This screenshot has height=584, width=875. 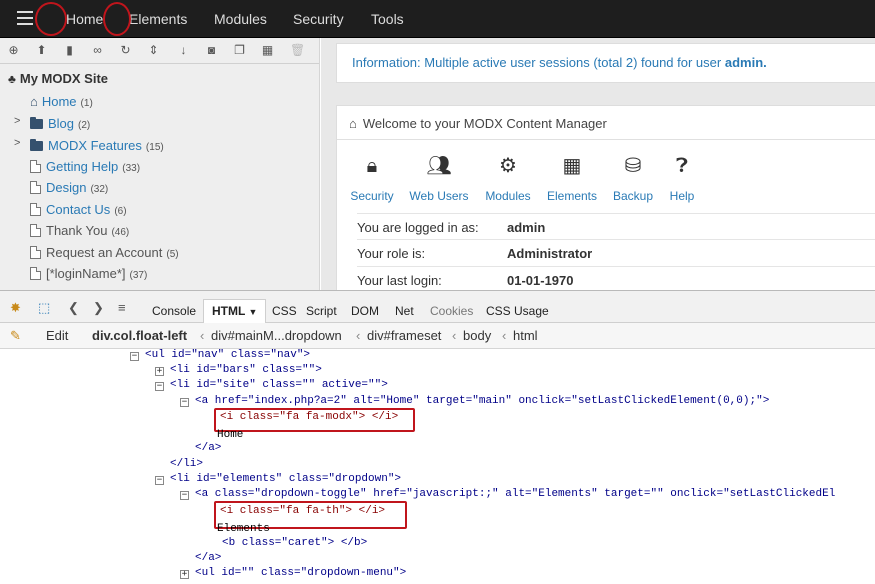 What do you see at coordinates (606, 123) in the screenshot?
I see `welcome-header: ⌂ Welcome to your MODX Content Manager` at bounding box center [606, 123].